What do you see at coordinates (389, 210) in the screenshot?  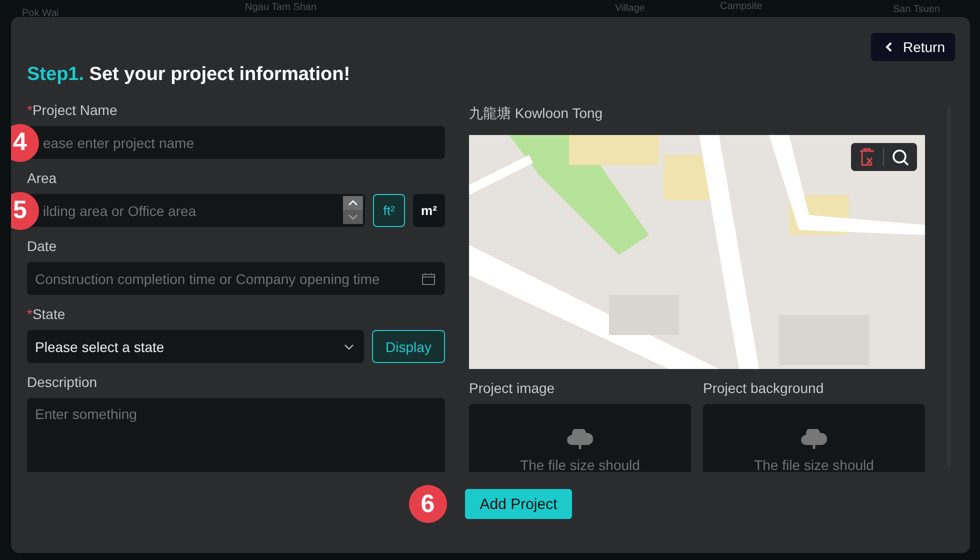 I see `unit-toggle: ft²` at bounding box center [389, 210].